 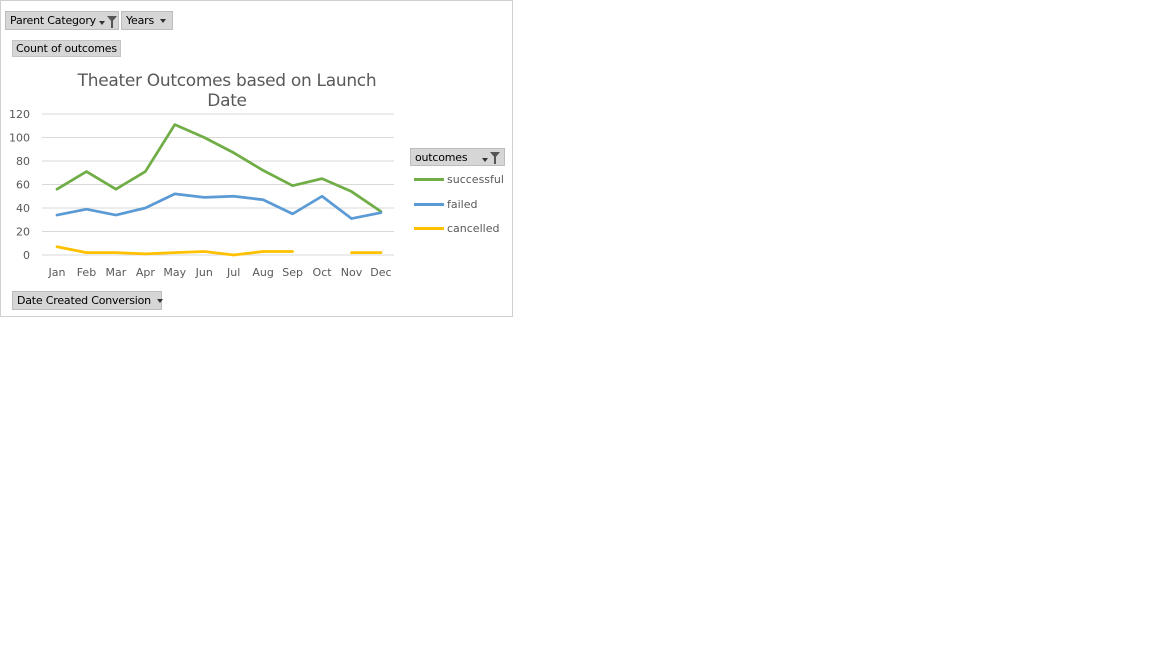 What do you see at coordinates (57, 272) in the screenshot?
I see `x-tick-label: Jan` at bounding box center [57, 272].